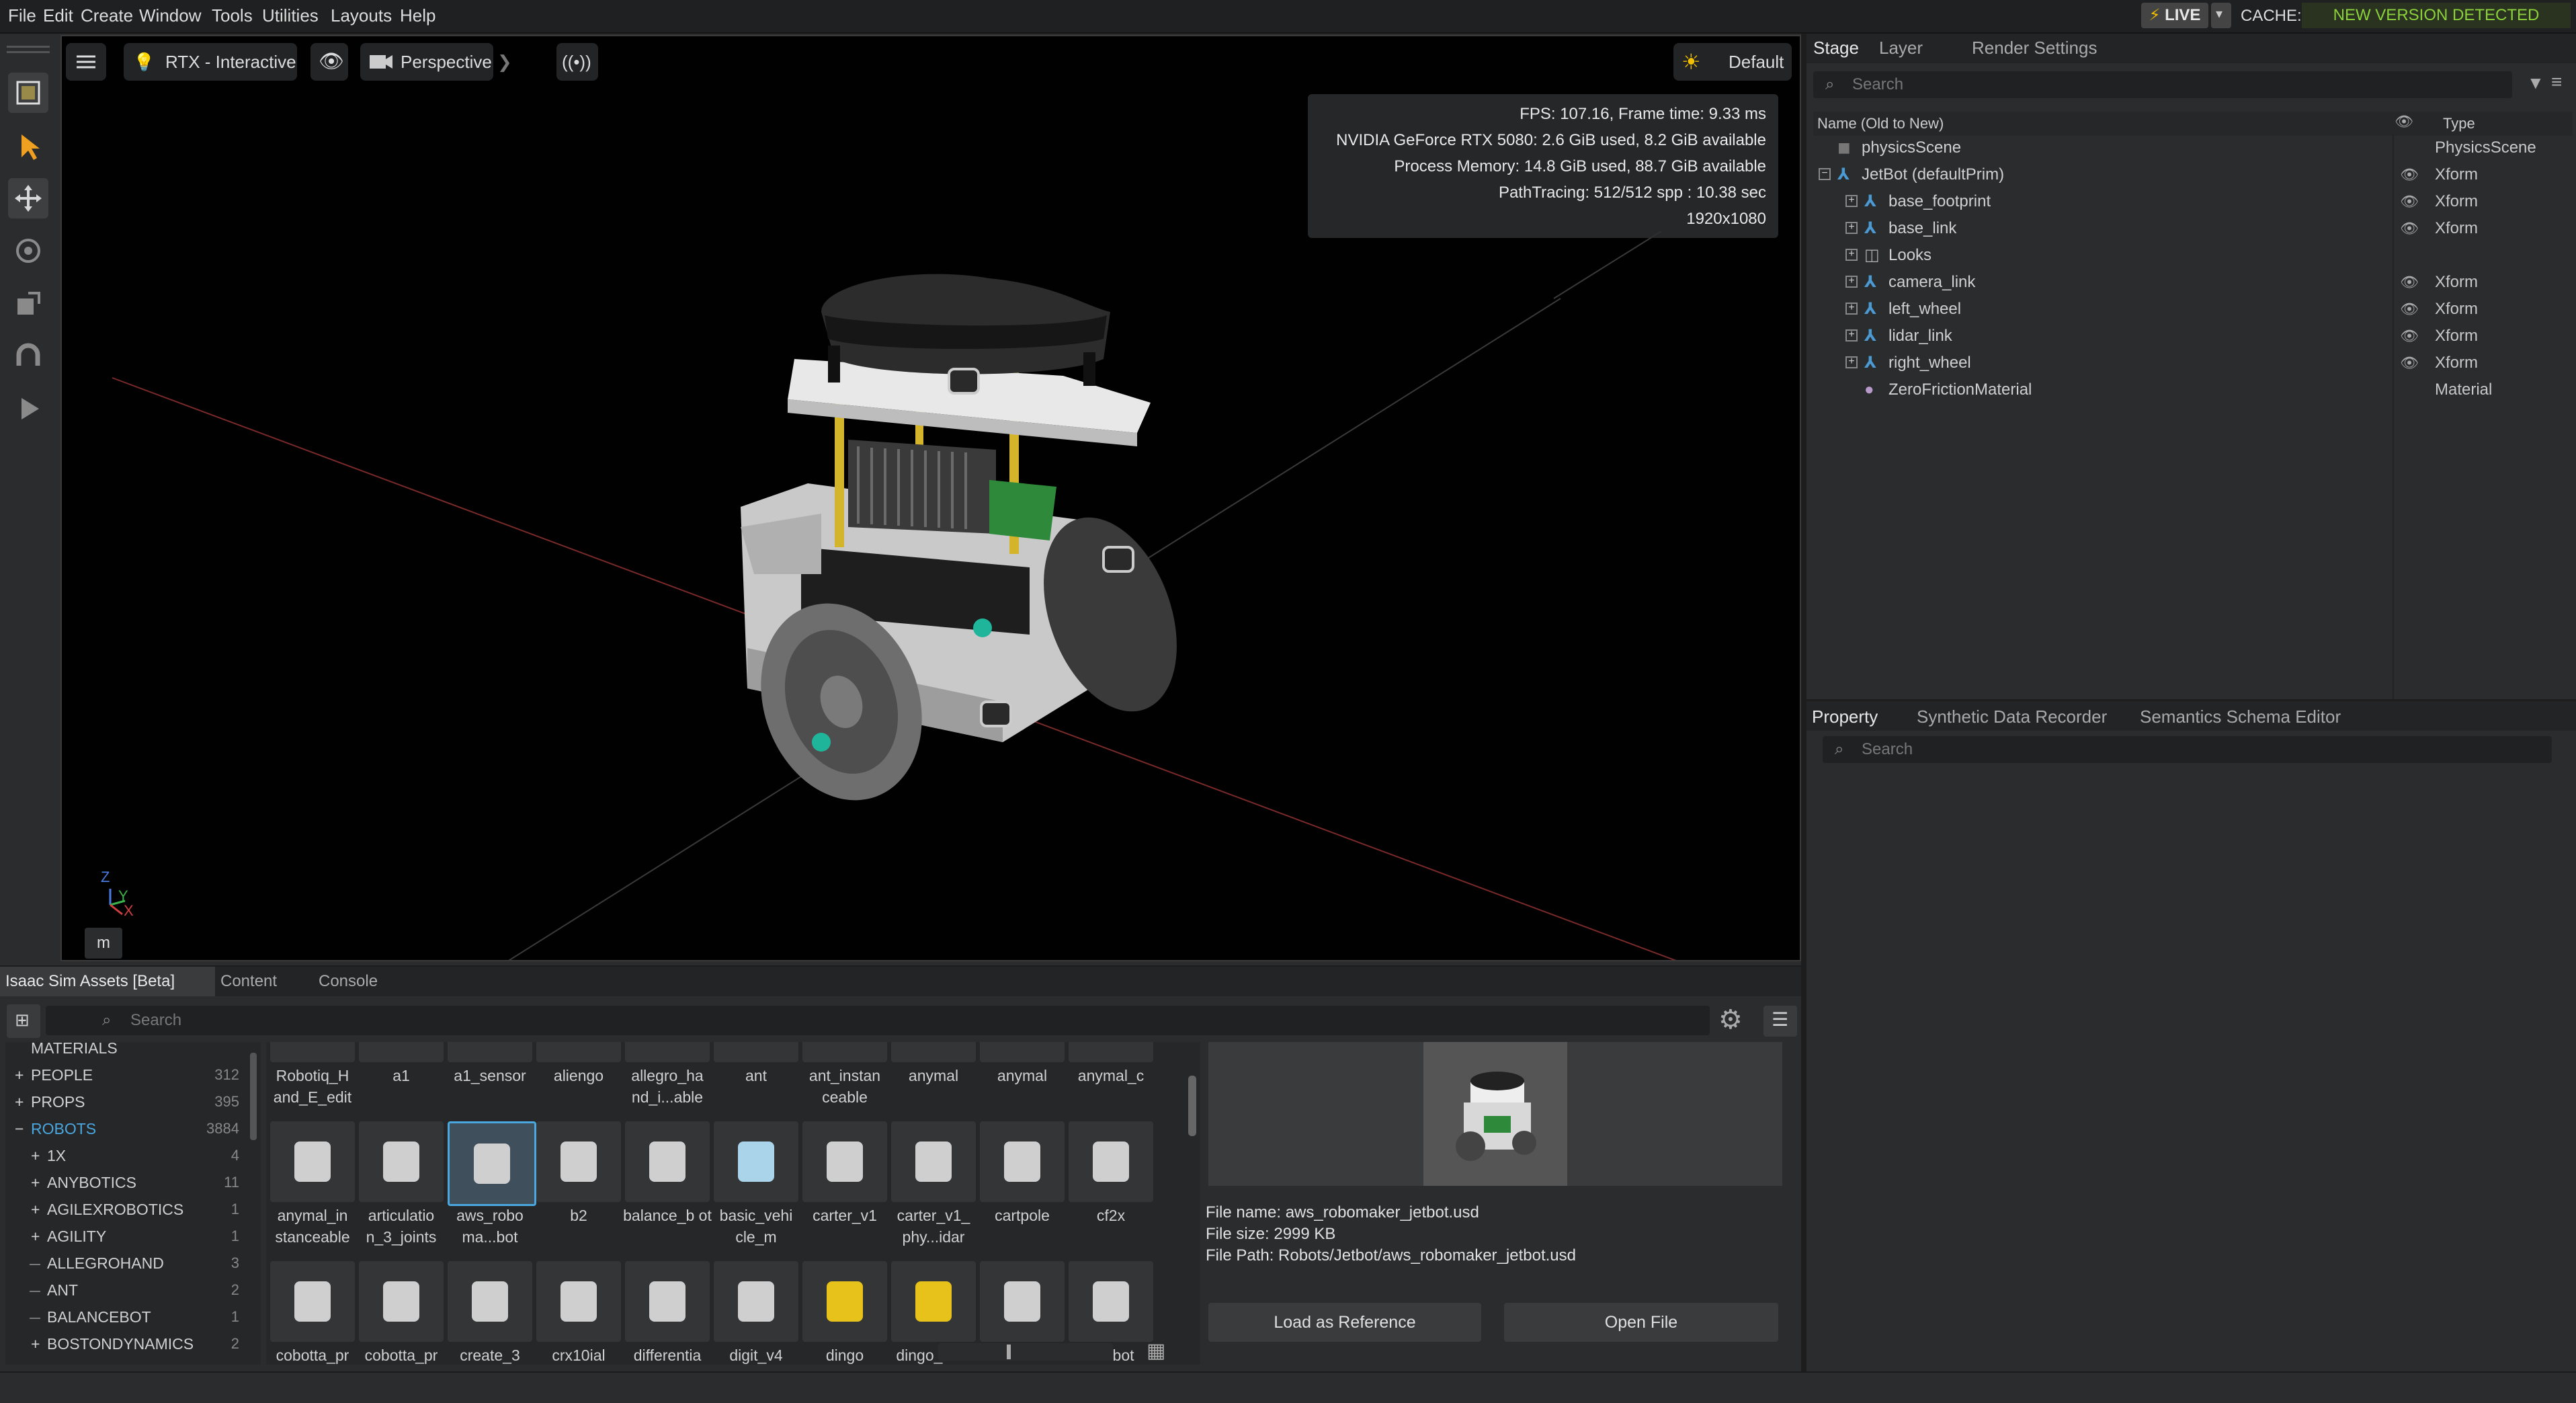 Image resolution: width=2576 pixels, height=1403 pixels. Describe the element at coordinates (210, 62) in the screenshot. I see `render-mode-dropdown: 💡 RTX - Interactive` at that location.